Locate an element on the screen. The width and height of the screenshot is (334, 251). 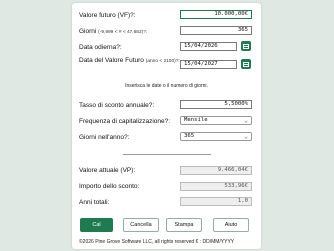
days-year-label: Giorni nell'anno?: is located at coordinates (104, 137).